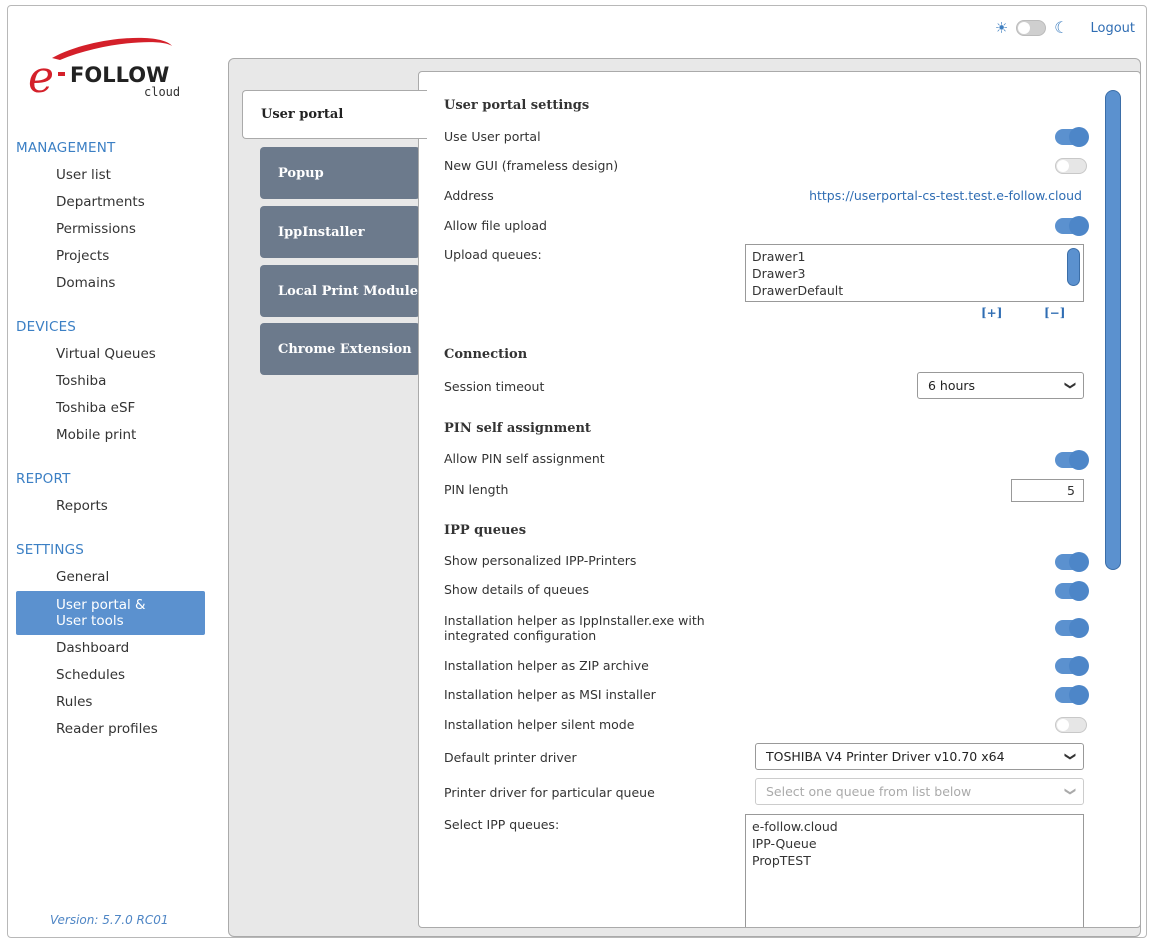 This screenshot has width=1150, height=940. What do you see at coordinates (502, 824) in the screenshot?
I see `label-select-ipp-queues: Select IPP queues:` at bounding box center [502, 824].